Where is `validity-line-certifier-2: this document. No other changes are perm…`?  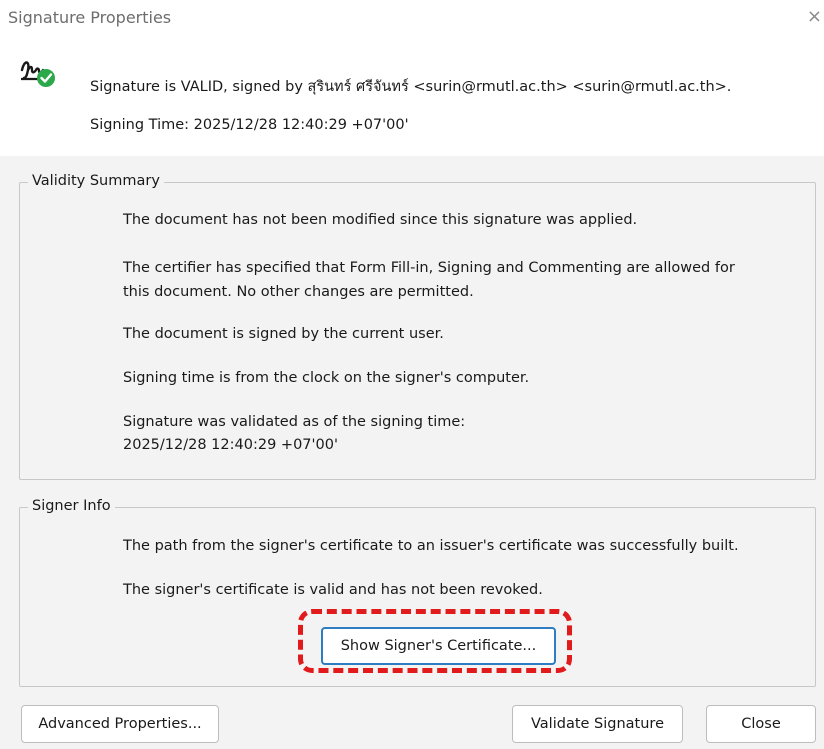 validity-line-certifier-2: this document. No other changes are perm… is located at coordinates (298, 292).